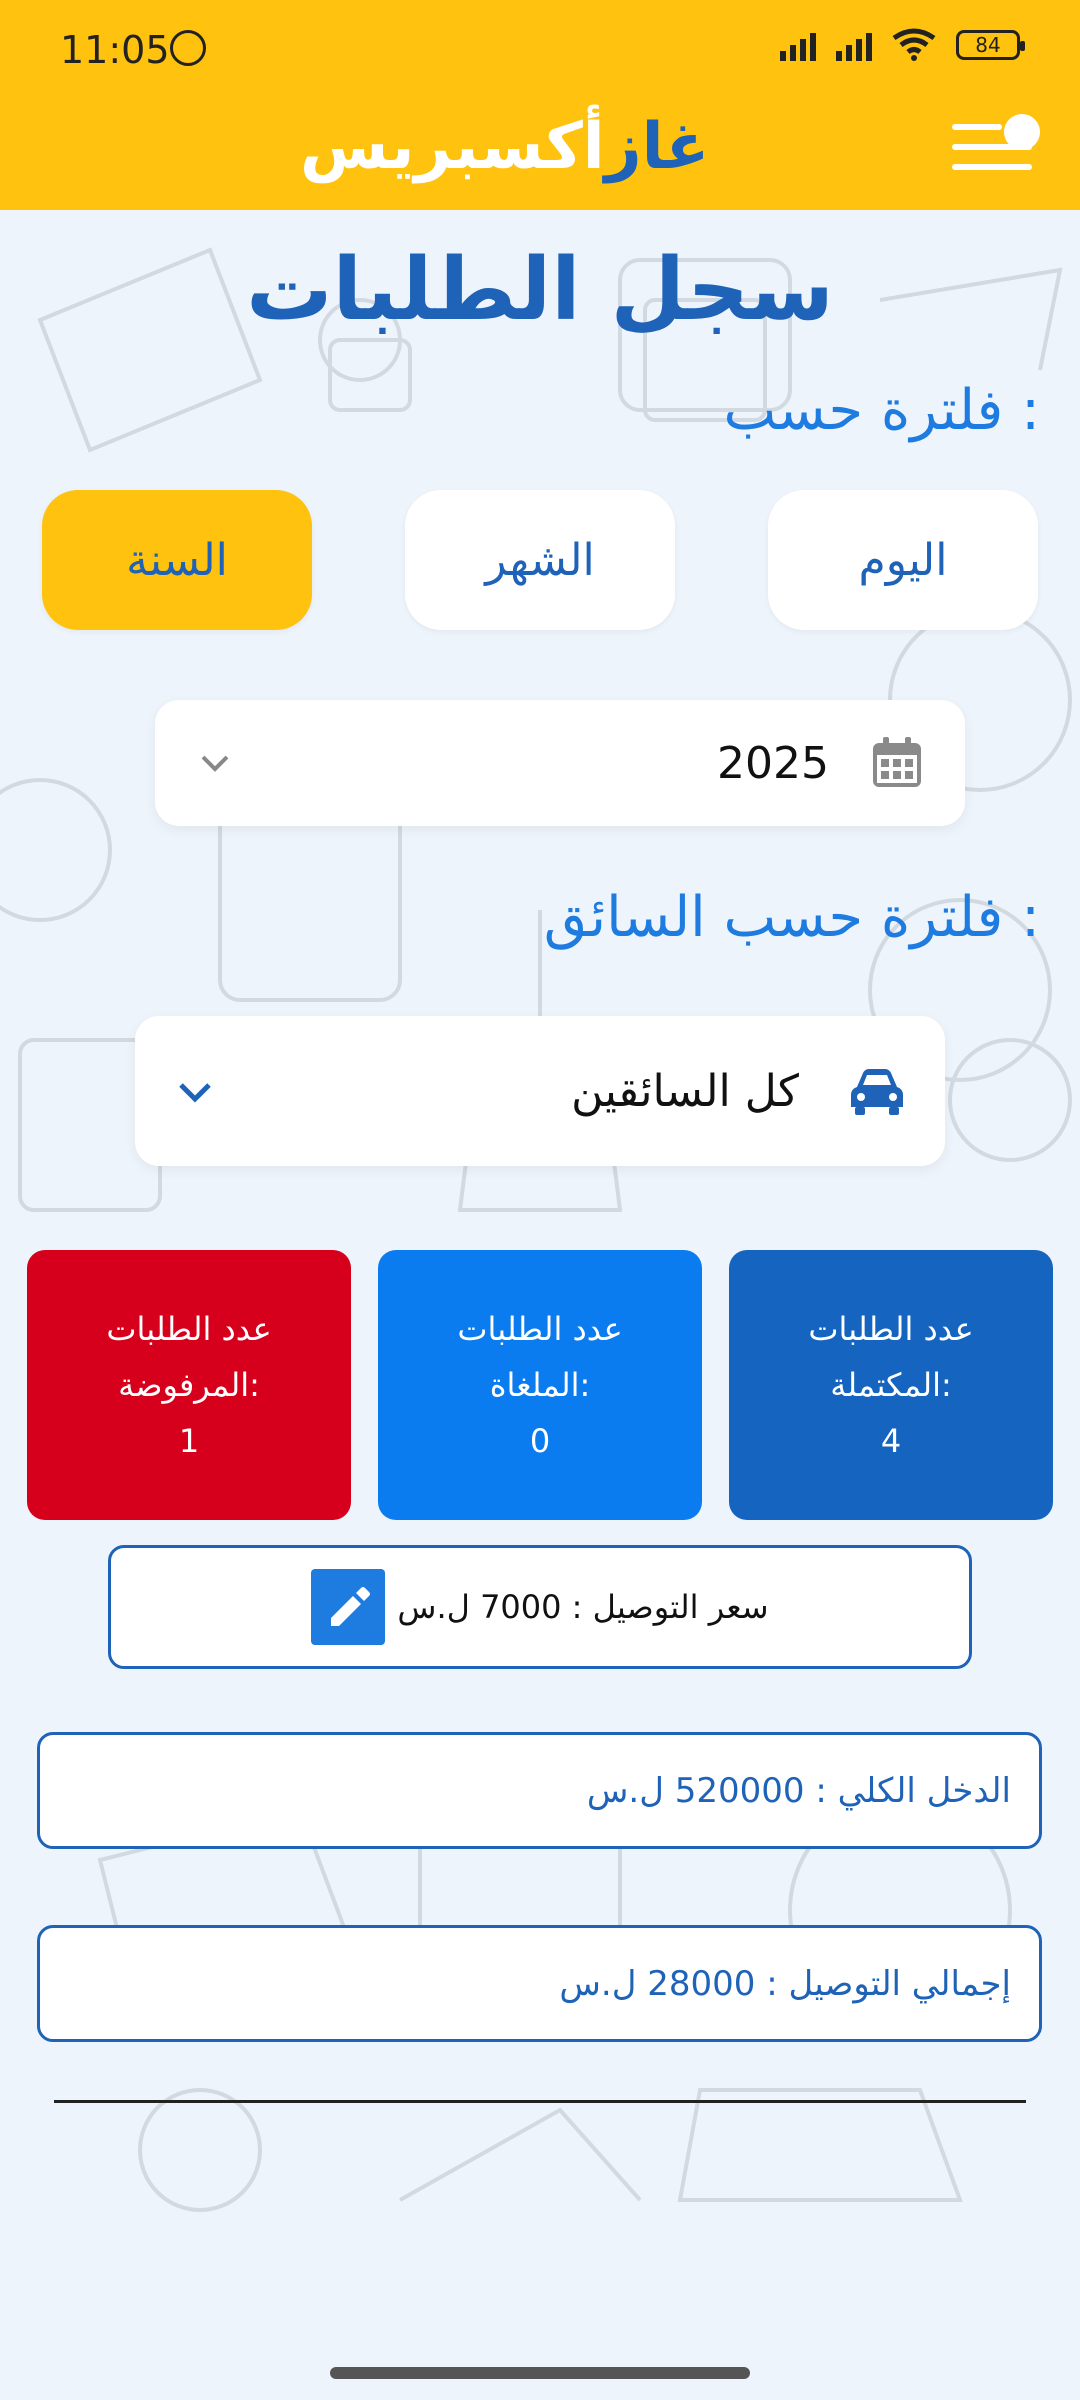 The image size is (1080, 2400). What do you see at coordinates (583, 1607) in the screenshot?
I see `delivery-price-text: سعر التوصيل : 7000 ل.س` at bounding box center [583, 1607].